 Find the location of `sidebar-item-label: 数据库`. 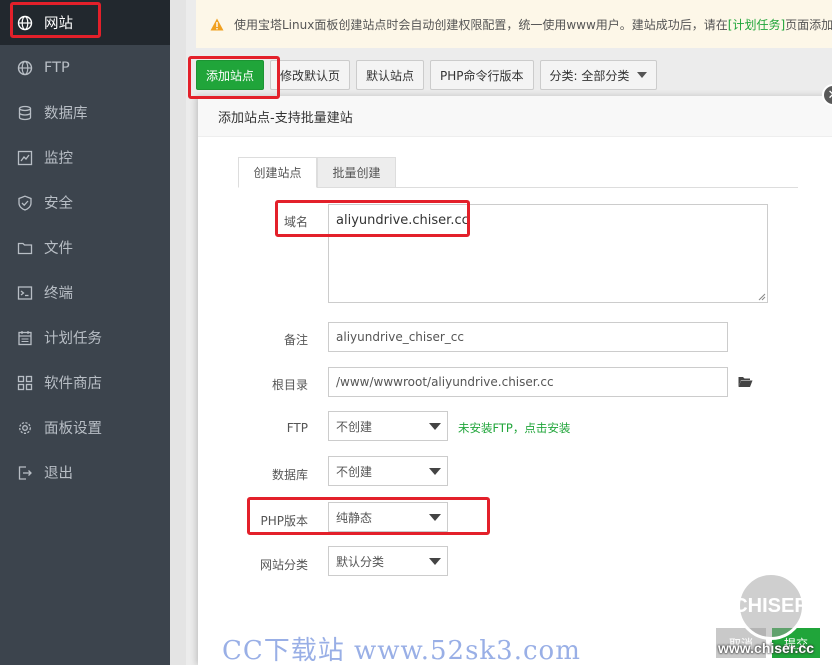

sidebar-item-label: 数据库 is located at coordinates (66, 114).